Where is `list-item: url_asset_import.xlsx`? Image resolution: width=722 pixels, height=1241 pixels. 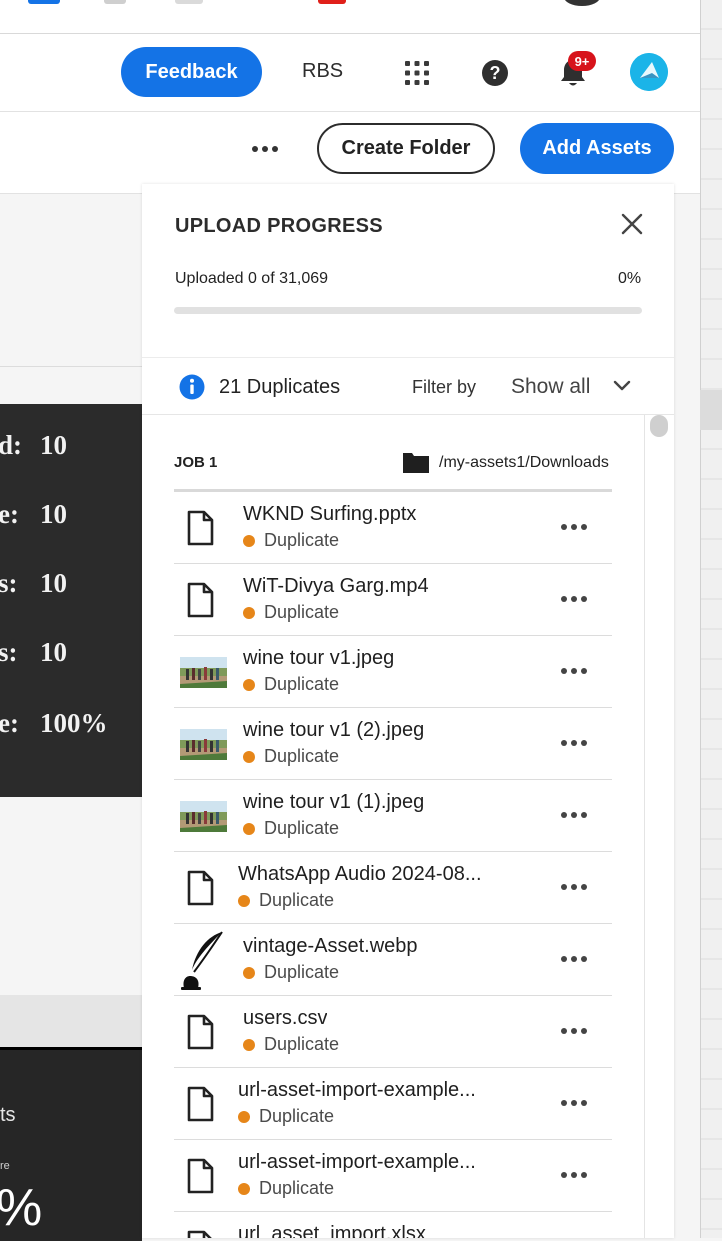 list-item: url_asset_import.xlsx is located at coordinates (393, 1225).